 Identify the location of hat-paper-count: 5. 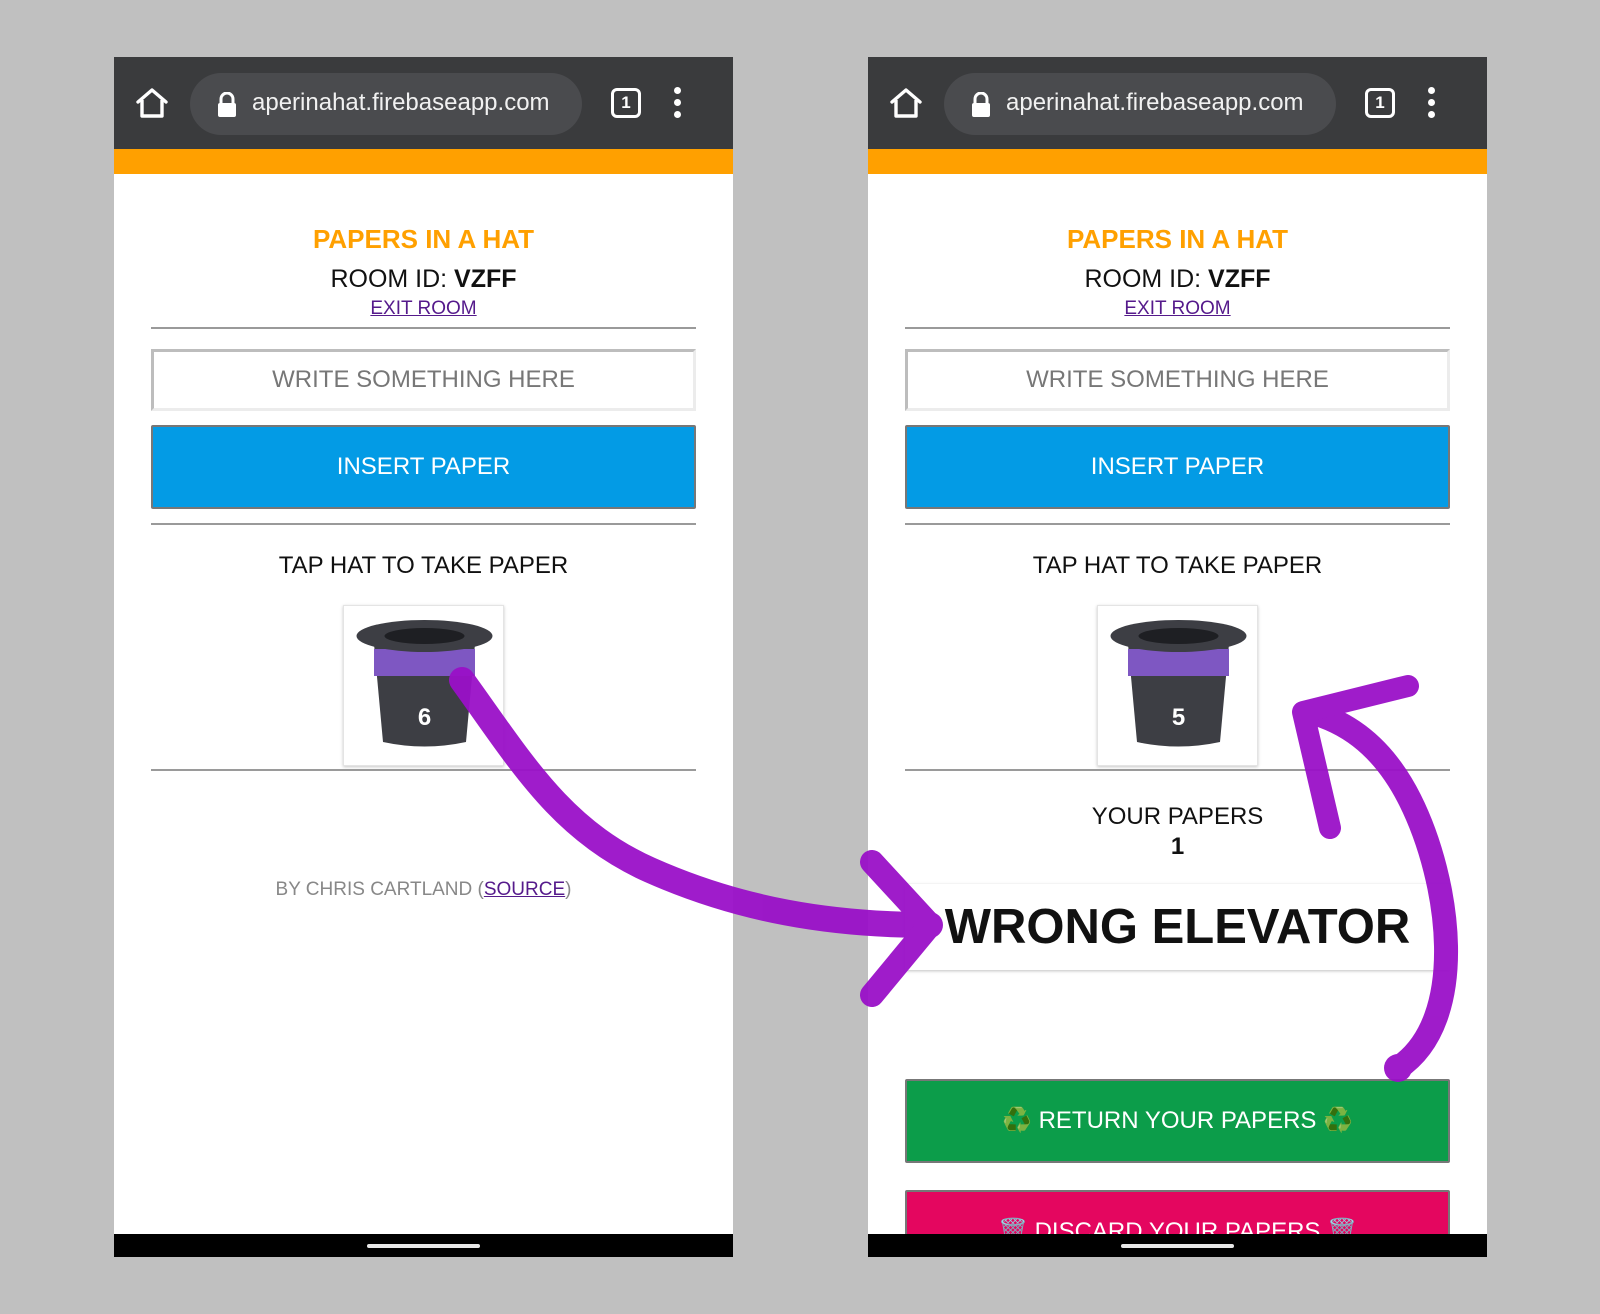
(1178, 717).